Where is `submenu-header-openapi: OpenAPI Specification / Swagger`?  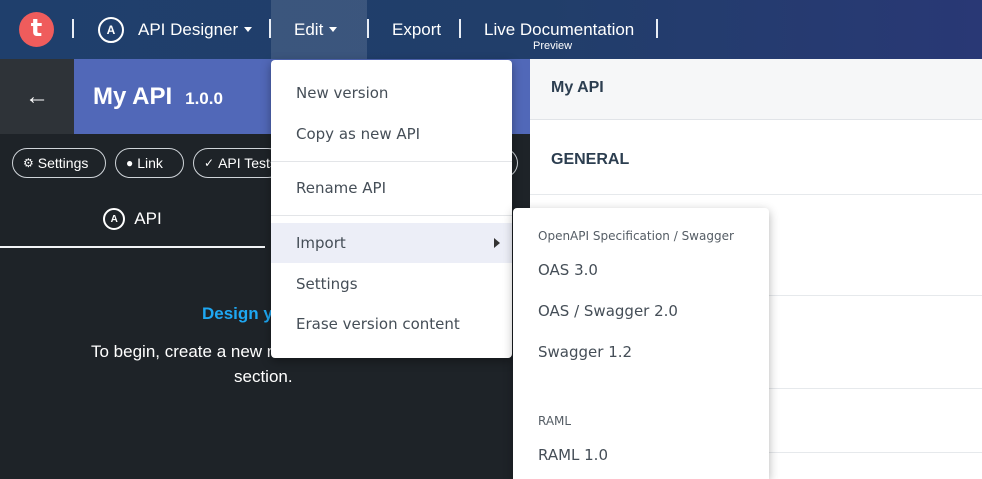 submenu-header-openapi: OpenAPI Specification / Swagger is located at coordinates (636, 236).